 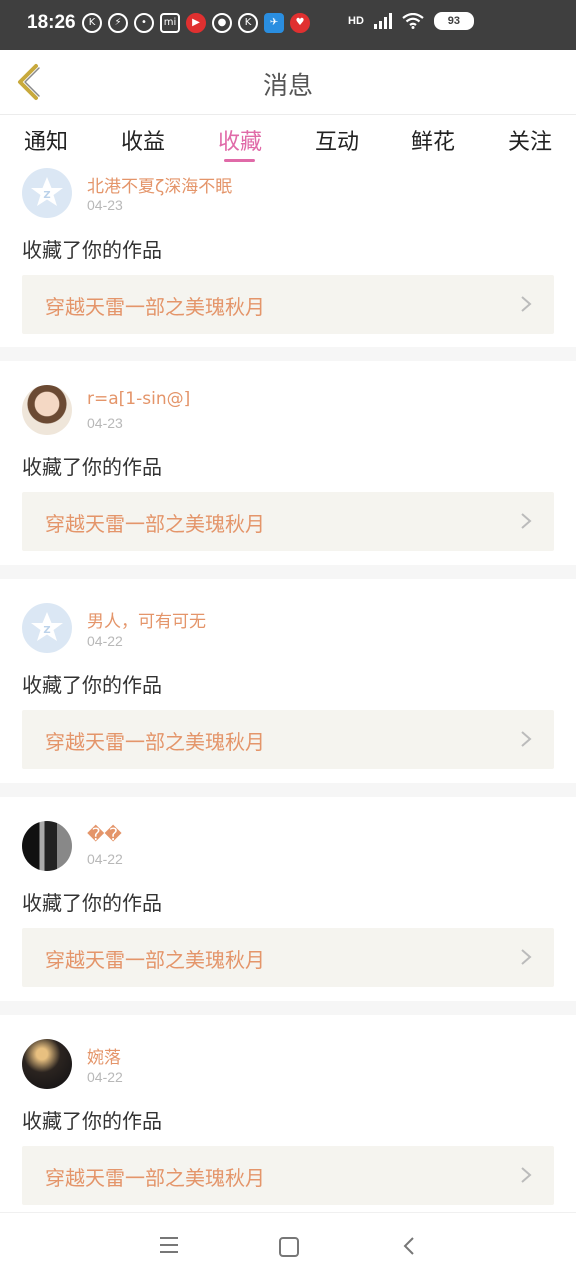 I want to click on tab-favorites: 收藏, so click(x=240, y=140).